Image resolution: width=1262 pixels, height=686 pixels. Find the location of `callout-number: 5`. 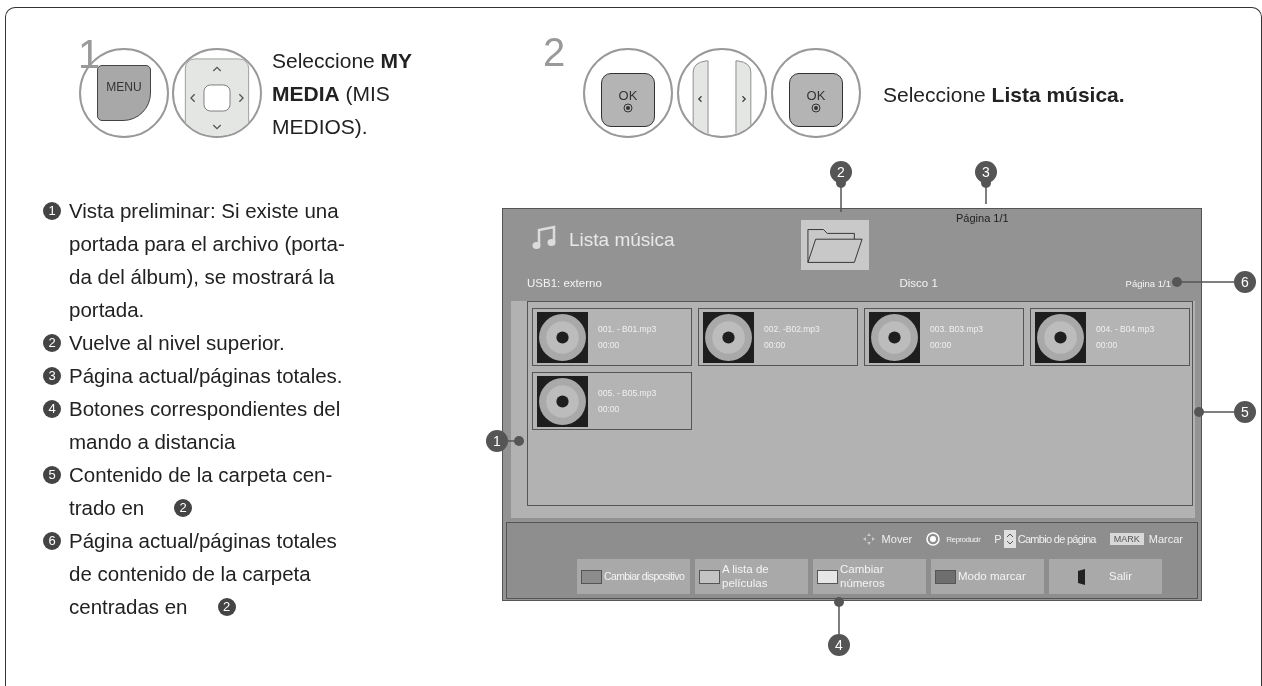

callout-number: 5 is located at coordinates (1245, 412).